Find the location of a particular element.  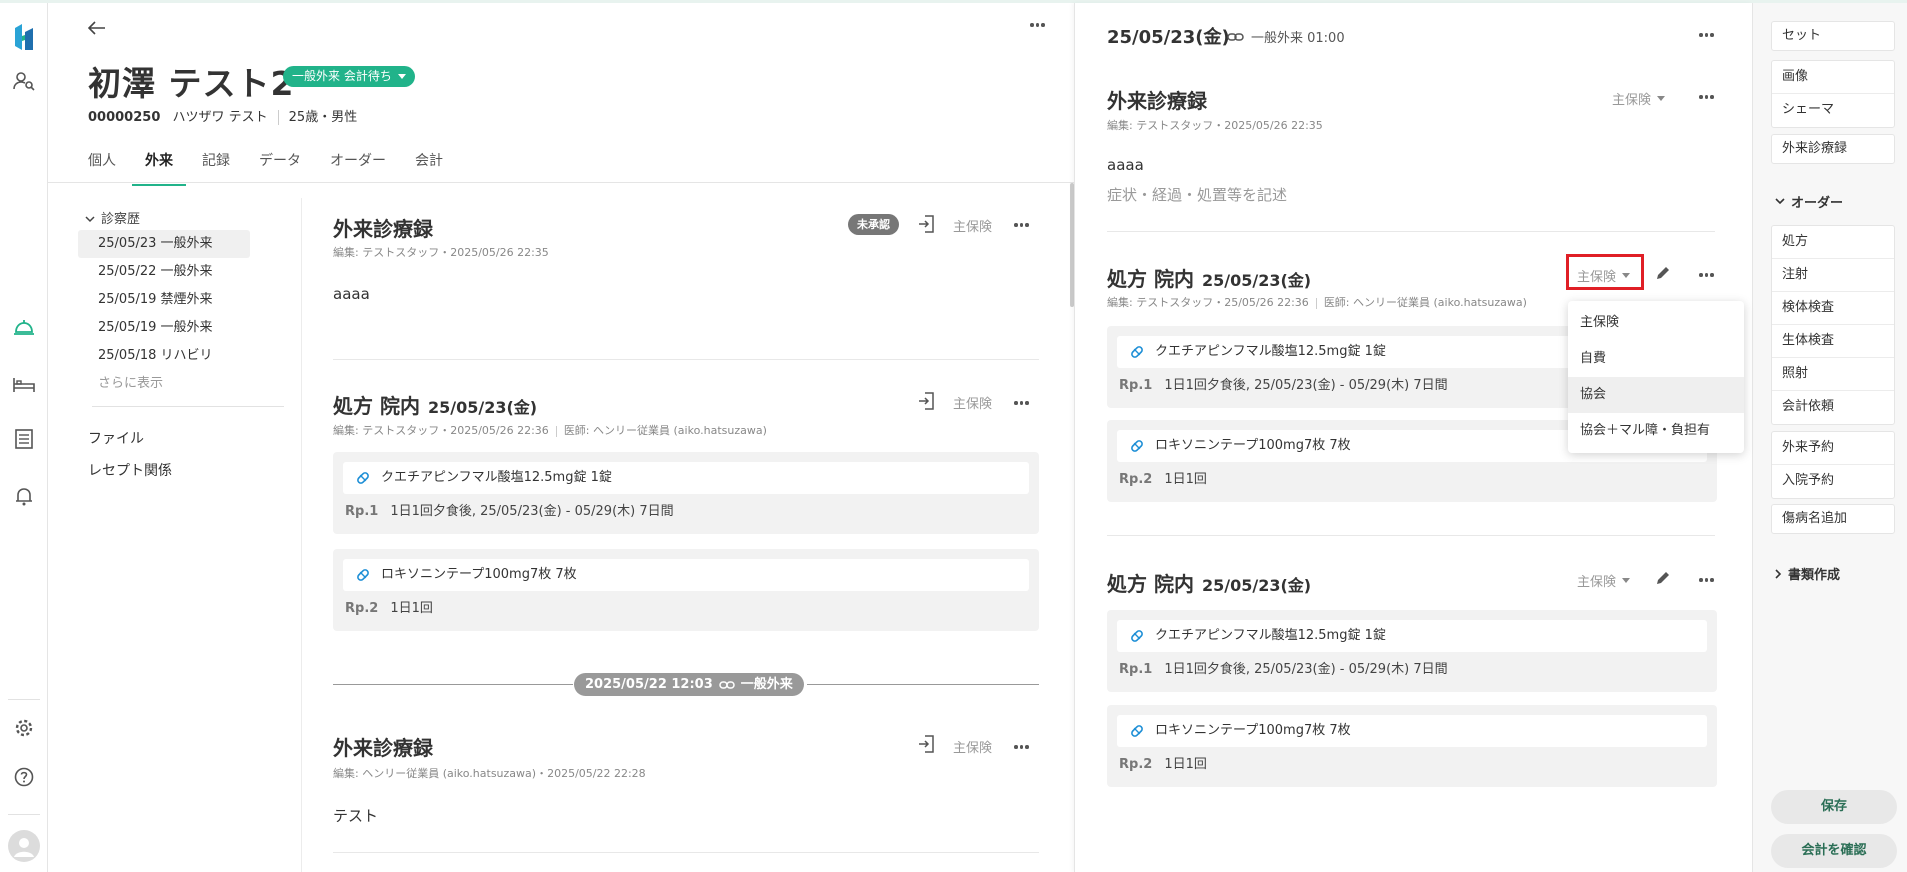

tab-personal: 個人 is located at coordinates (108, 168).